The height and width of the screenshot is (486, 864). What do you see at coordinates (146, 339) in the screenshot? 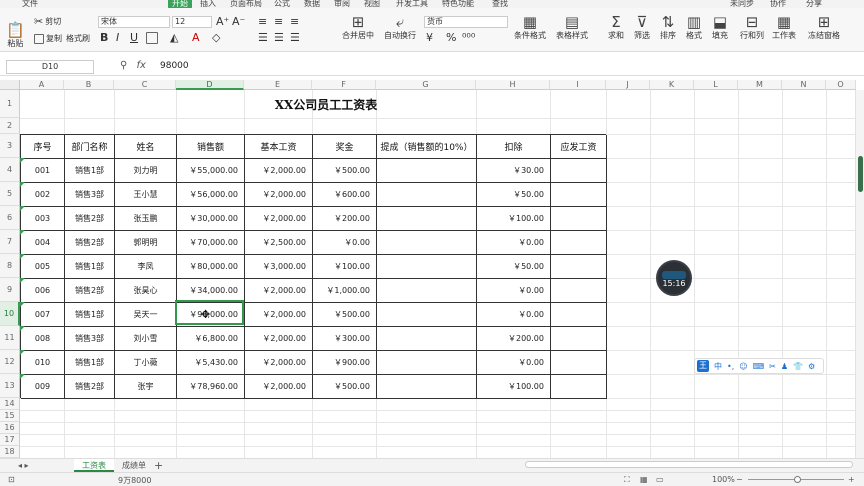
I see `table-cell: 刘小雪` at bounding box center [146, 339].